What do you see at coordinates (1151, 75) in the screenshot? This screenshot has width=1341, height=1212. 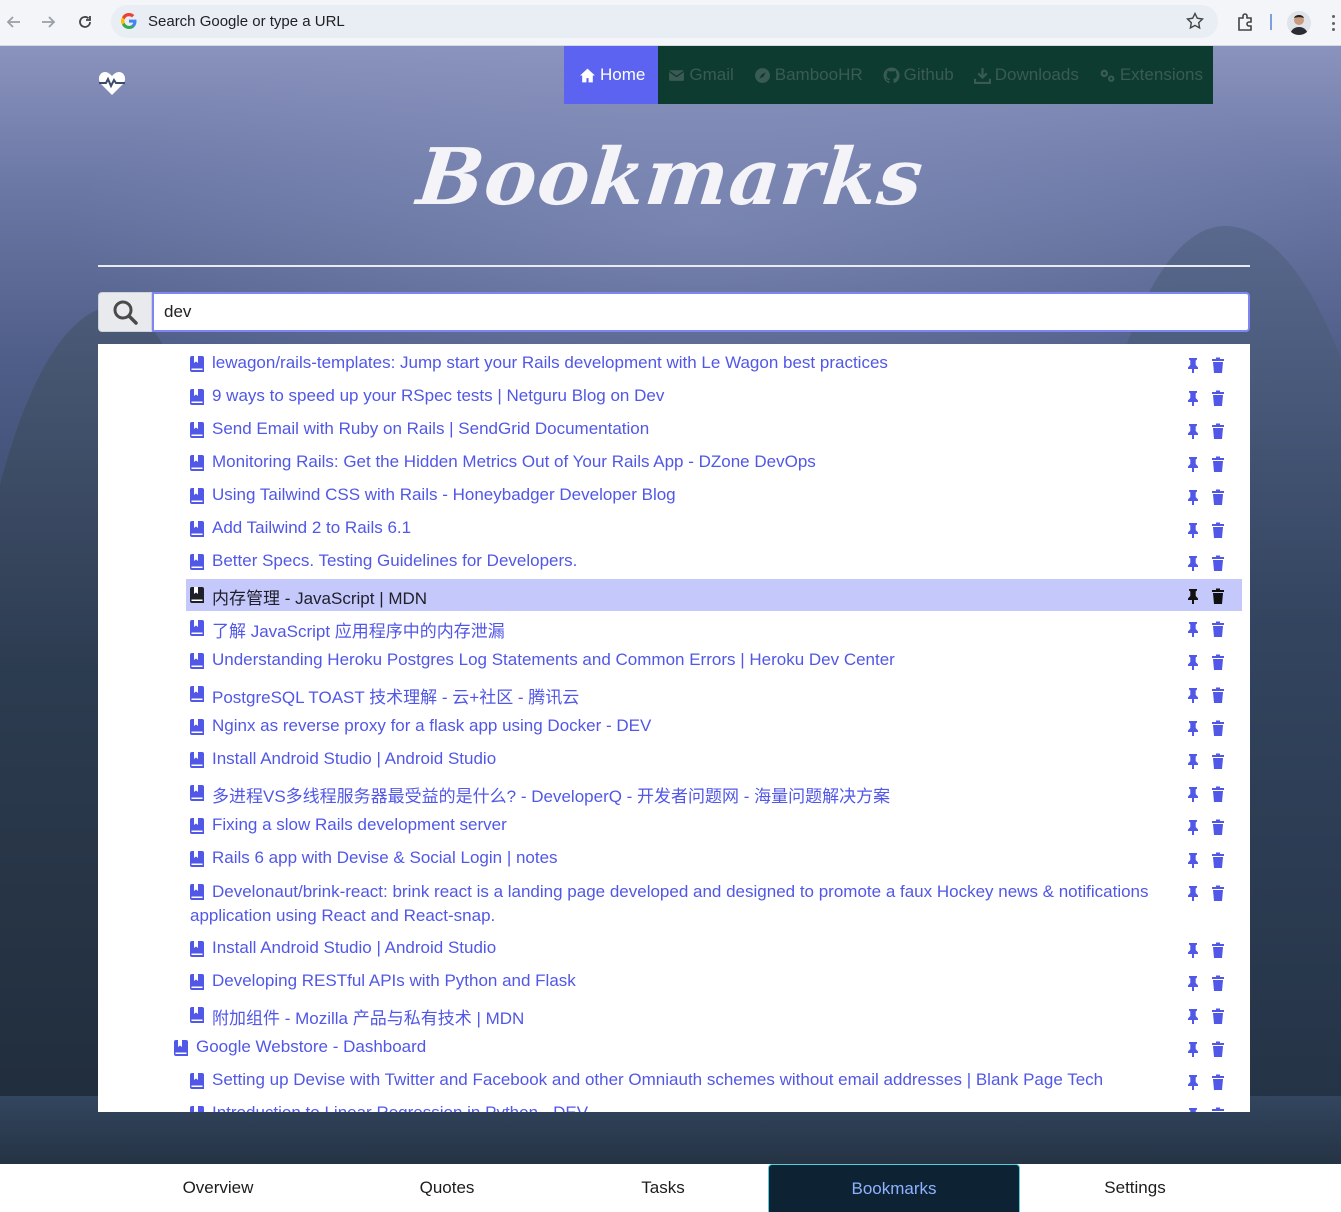 I see `nav-extensions: Extensions` at bounding box center [1151, 75].